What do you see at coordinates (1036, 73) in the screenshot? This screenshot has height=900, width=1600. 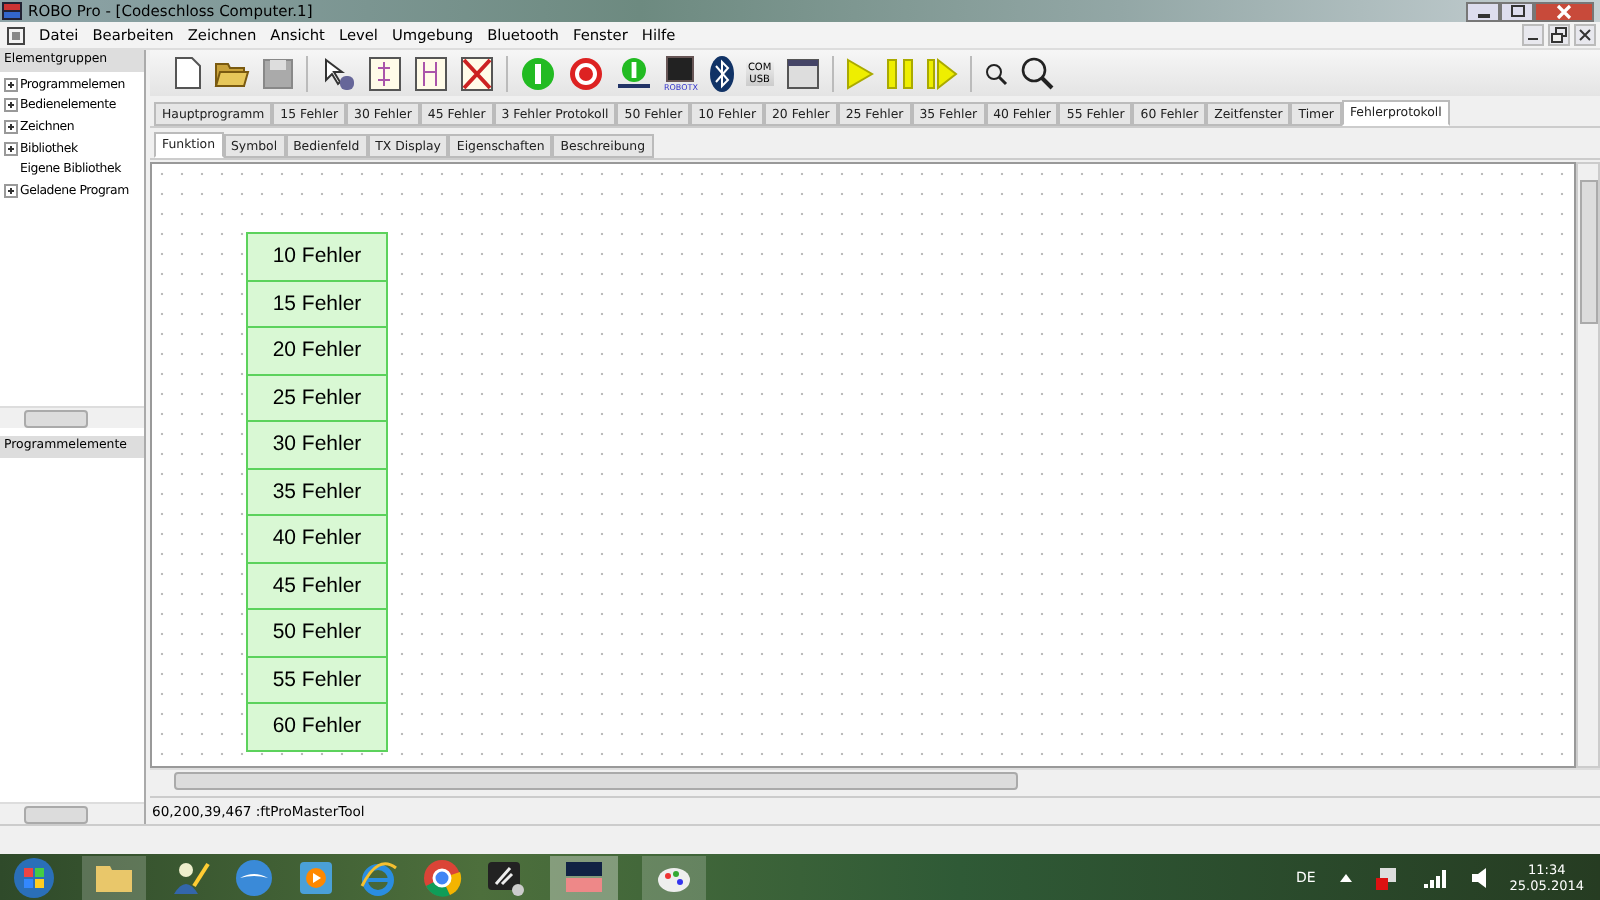 I see `zoom-in-icon` at bounding box center [1036, 73].